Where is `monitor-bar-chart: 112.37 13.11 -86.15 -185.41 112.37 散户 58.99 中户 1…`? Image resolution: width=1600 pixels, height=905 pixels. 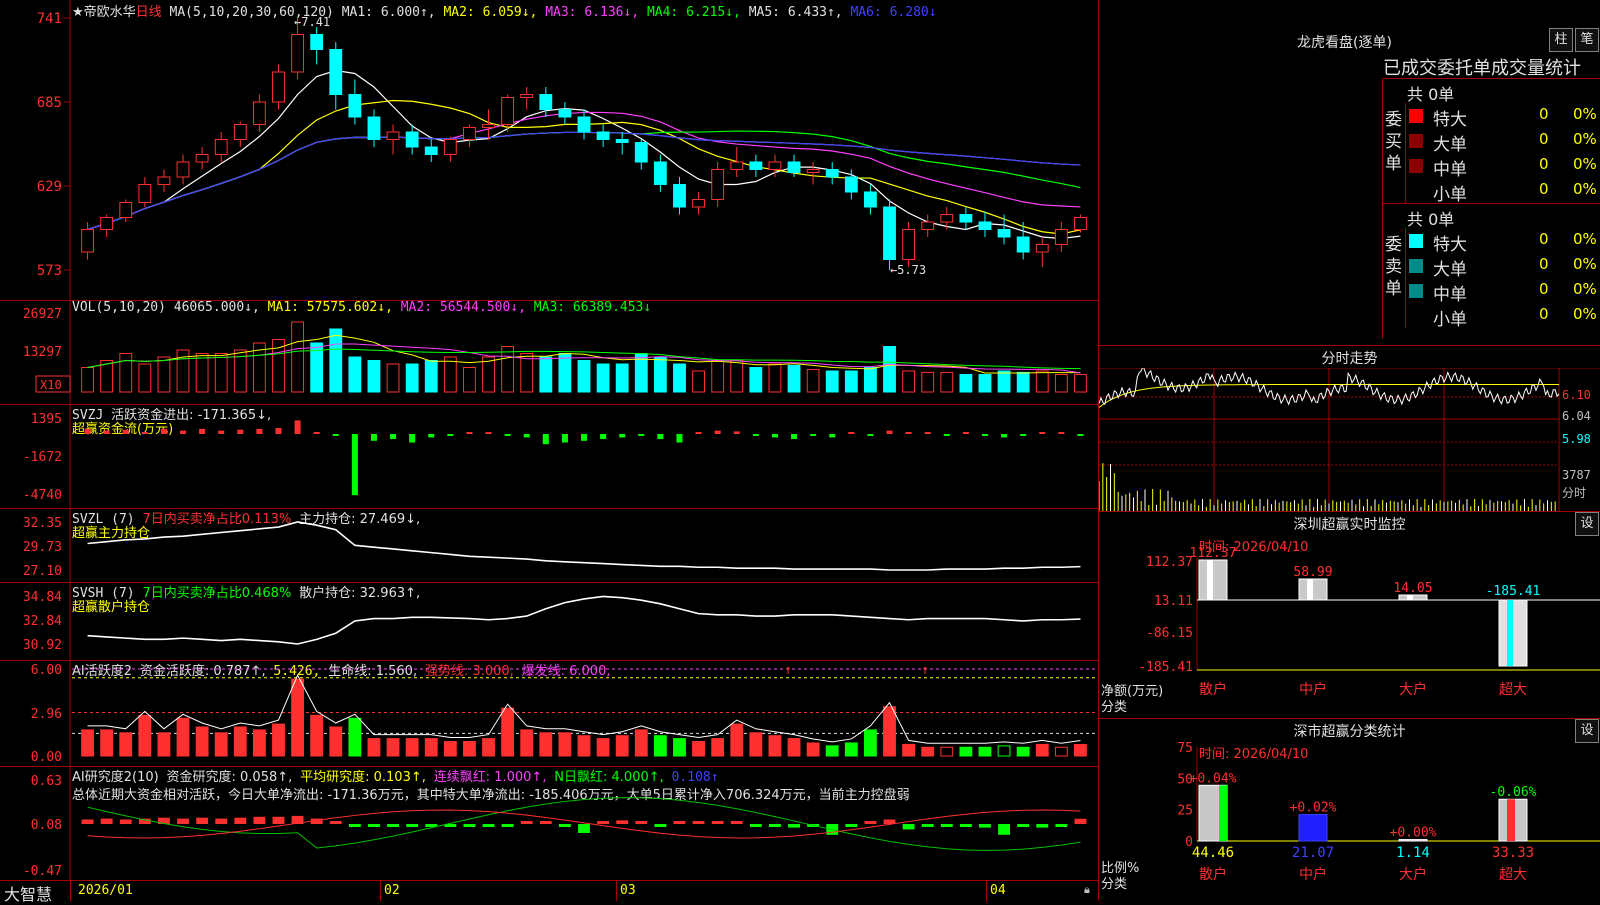
monitor-bar-chart: 112.37 13.11 -86.15 -185.41 112.37 散户 58.99 中户 1… is located at coordinates (1349, 615).